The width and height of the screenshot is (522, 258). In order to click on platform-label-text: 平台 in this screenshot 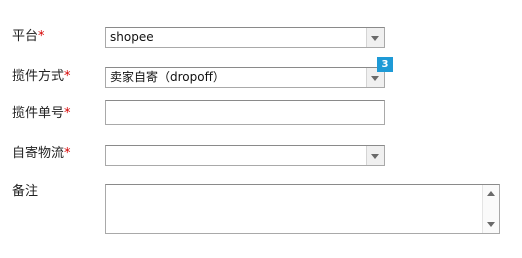, I will do `click(25, 36)`.